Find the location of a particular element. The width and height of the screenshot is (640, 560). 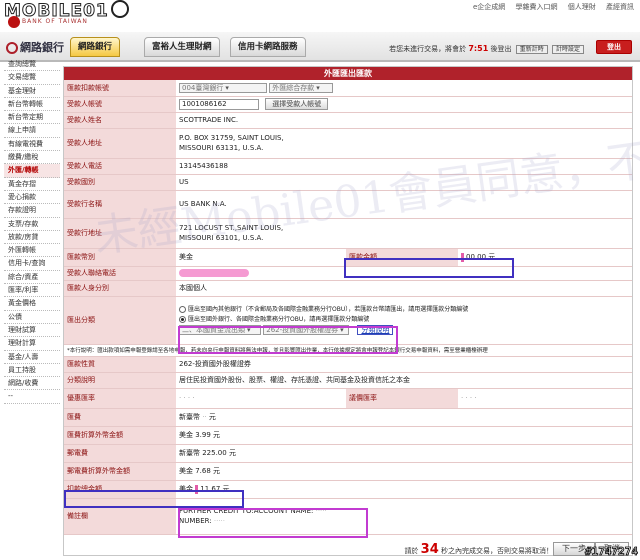

bank-logo-icon is located at coordinates (14, 22).